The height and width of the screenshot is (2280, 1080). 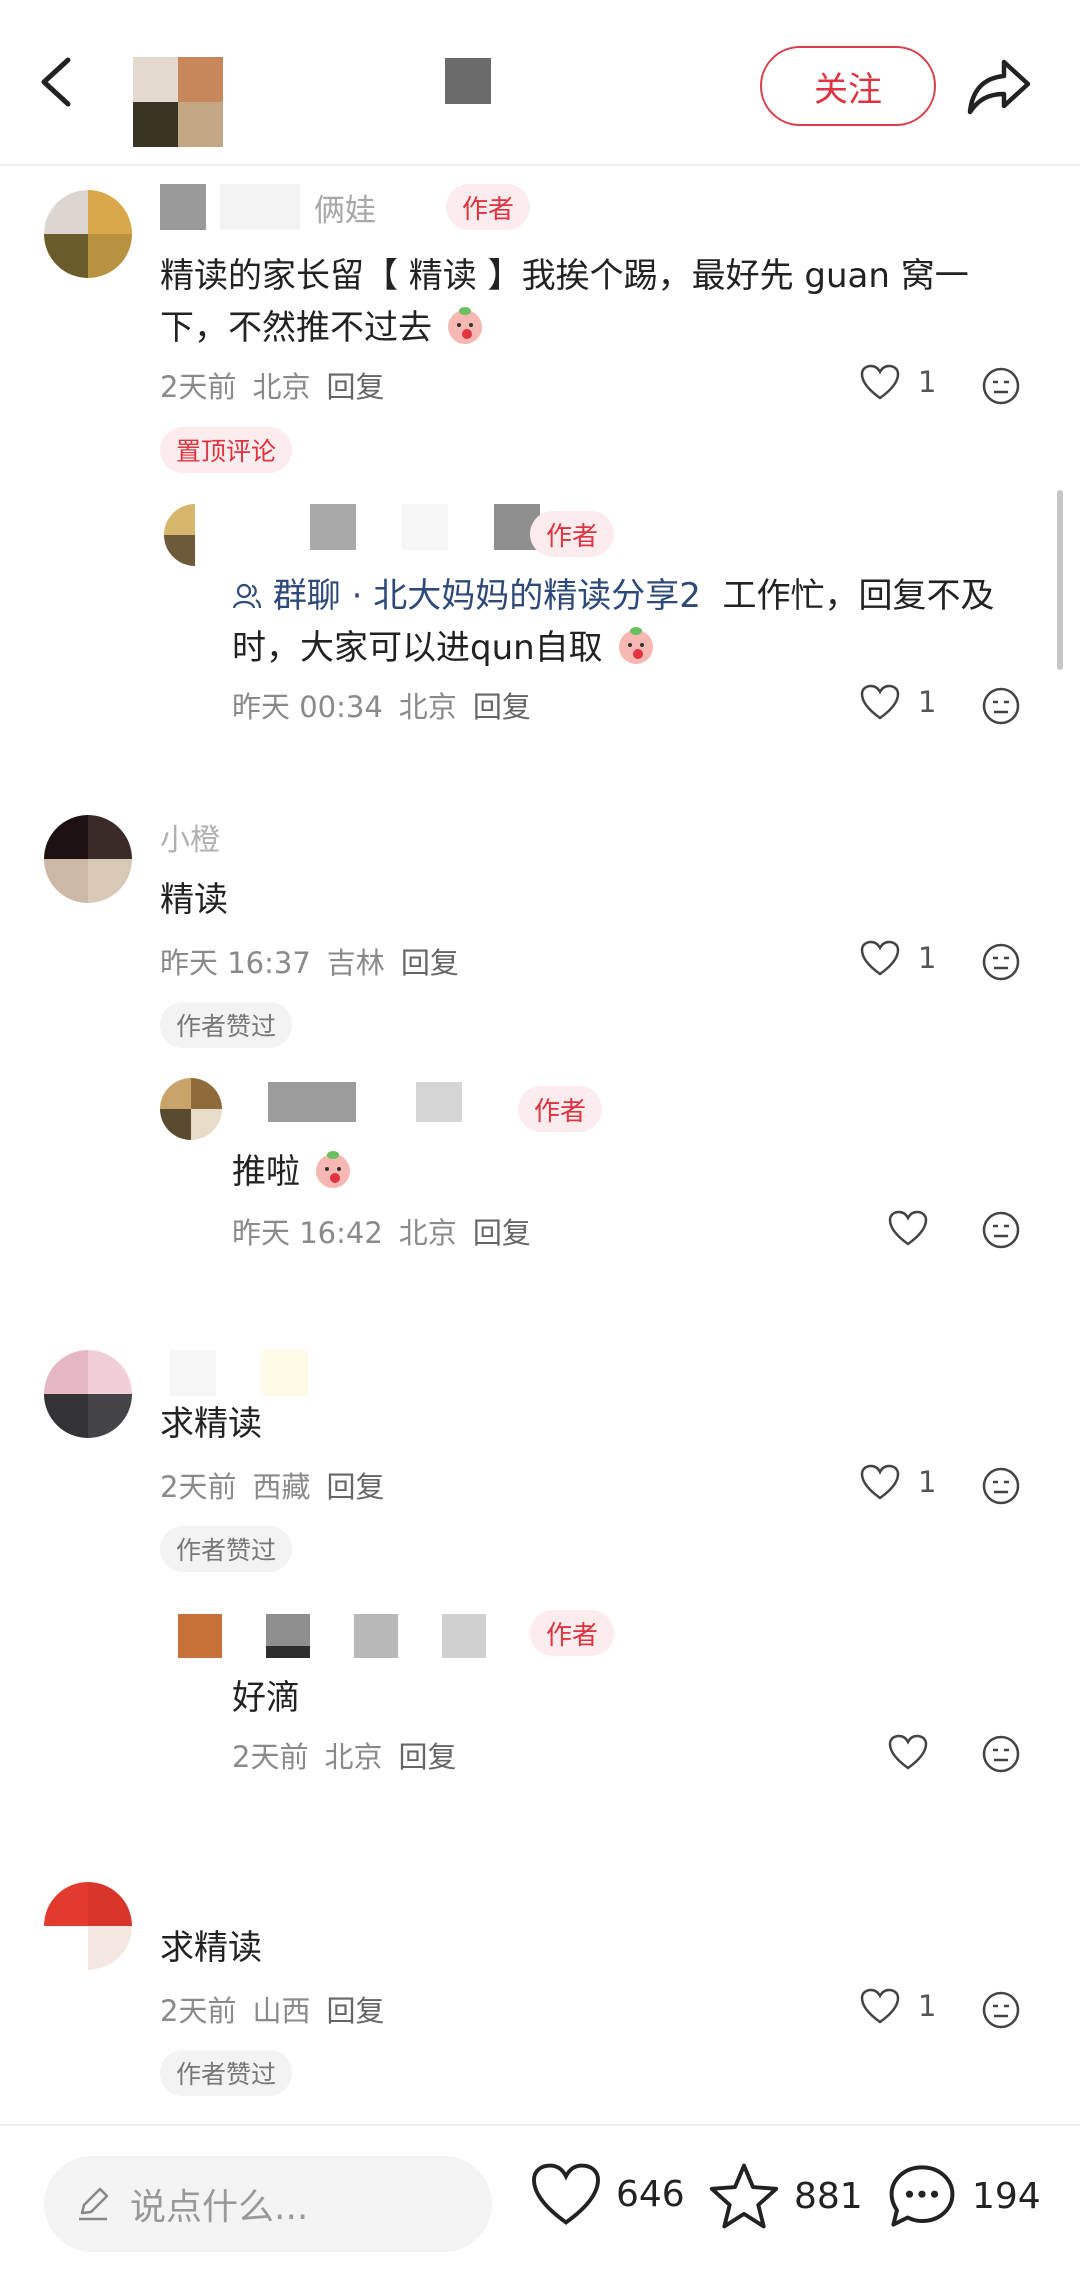 What do you see at coordinates (540, 83) in the screenshot?
I see `top-bar: 关注` at bounding box center [540, 83].